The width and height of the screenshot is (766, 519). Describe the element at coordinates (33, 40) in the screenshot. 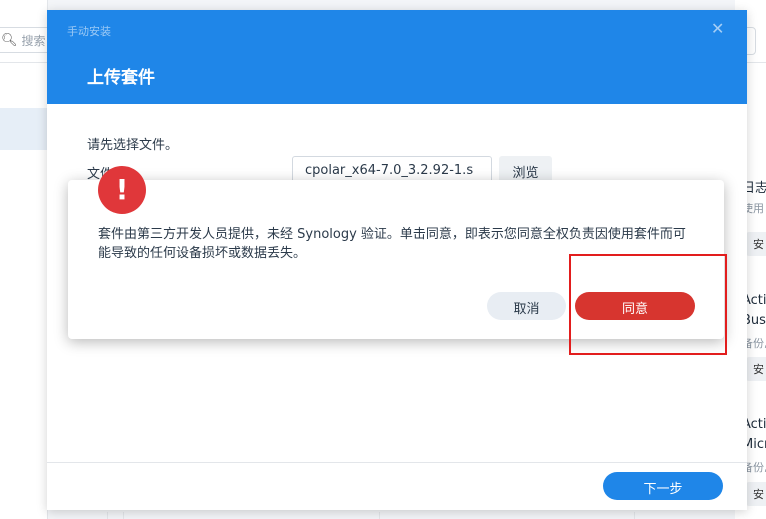

I see `search-placeholder: 搜索` at that location.